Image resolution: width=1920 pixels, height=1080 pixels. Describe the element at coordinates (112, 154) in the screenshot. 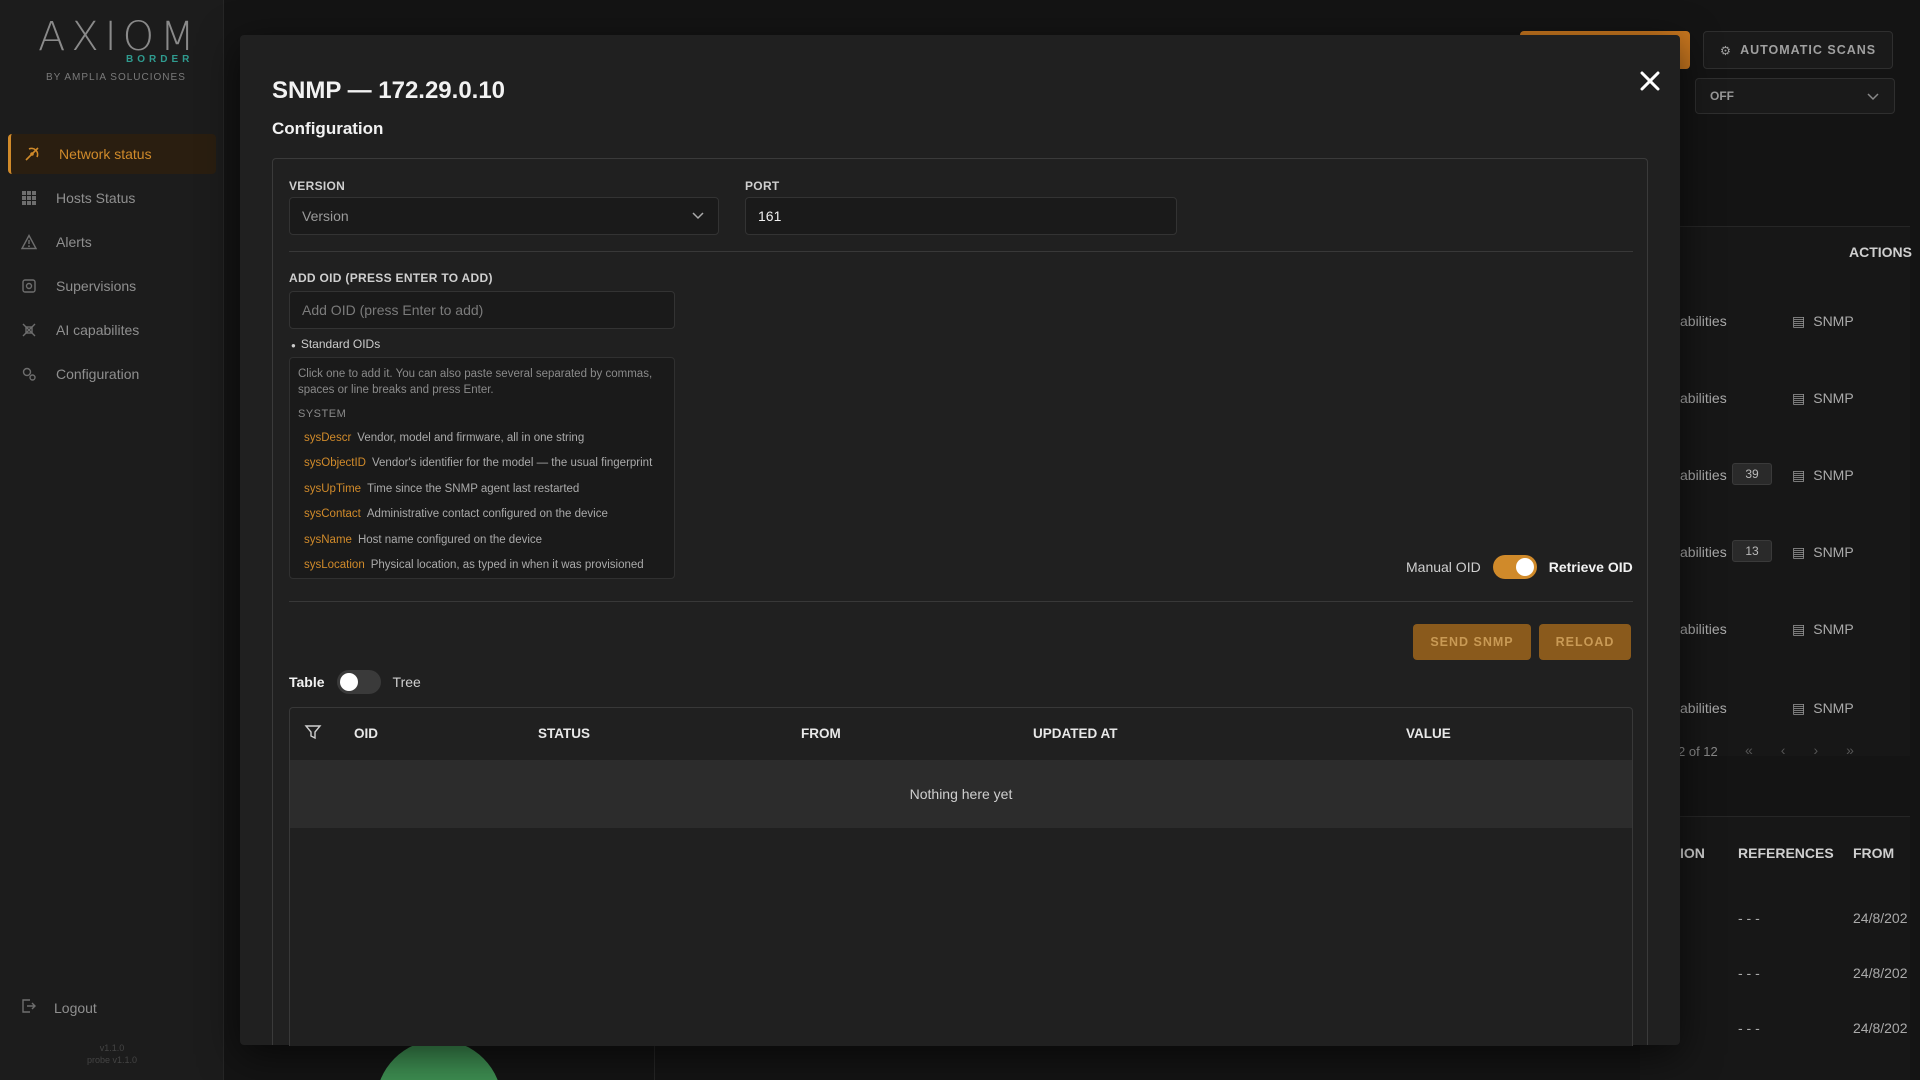

I see `sidebar-item-network-status: Network status` at that location.